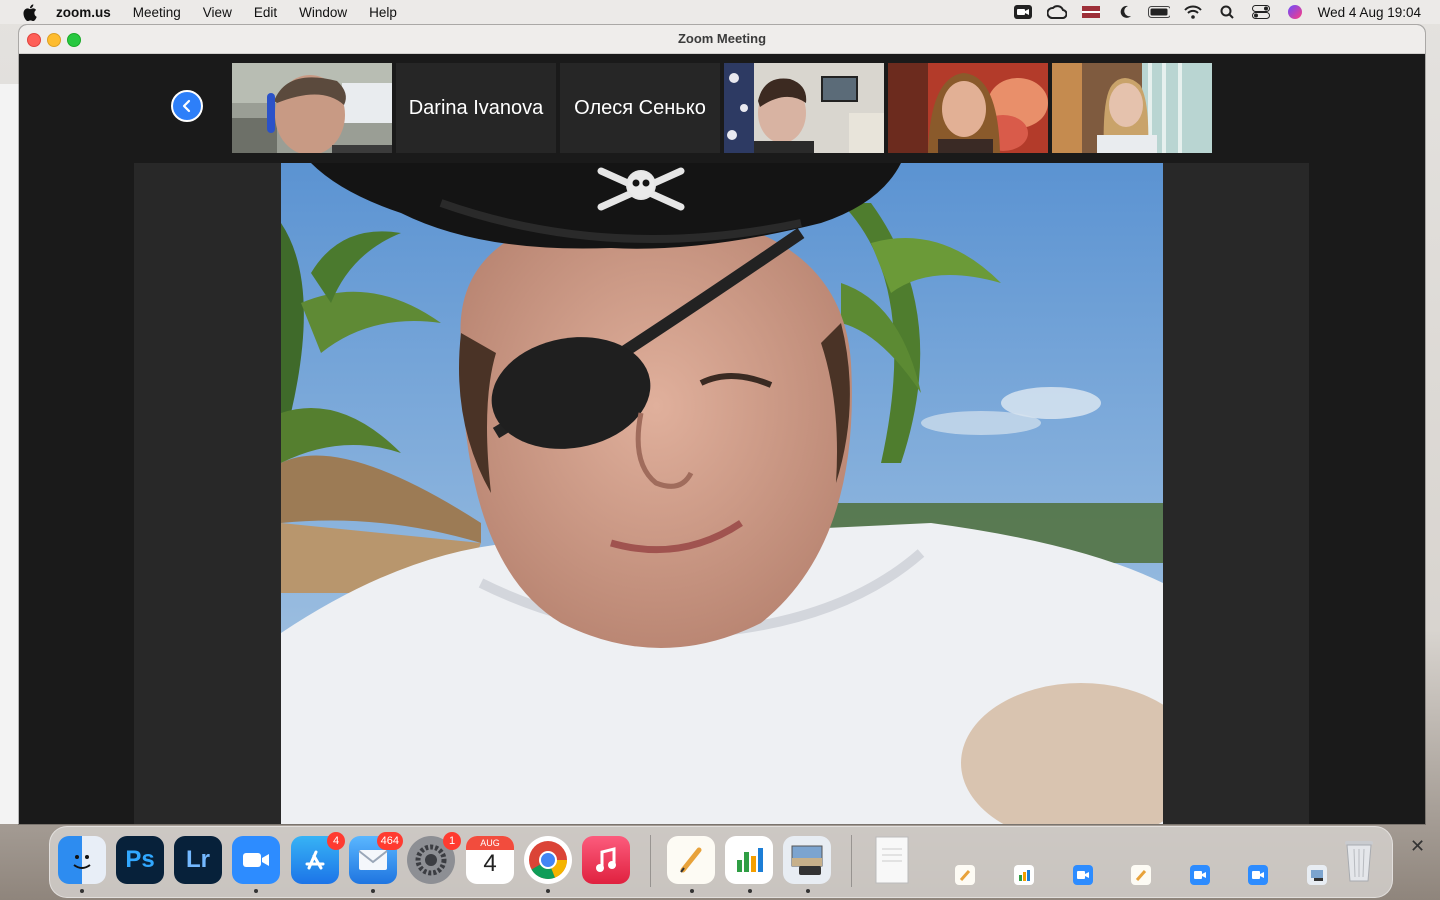 The width and height of the screenshot is (1440, 900). I want to click on window-title: Zoom Meeting, so click(722, 38).